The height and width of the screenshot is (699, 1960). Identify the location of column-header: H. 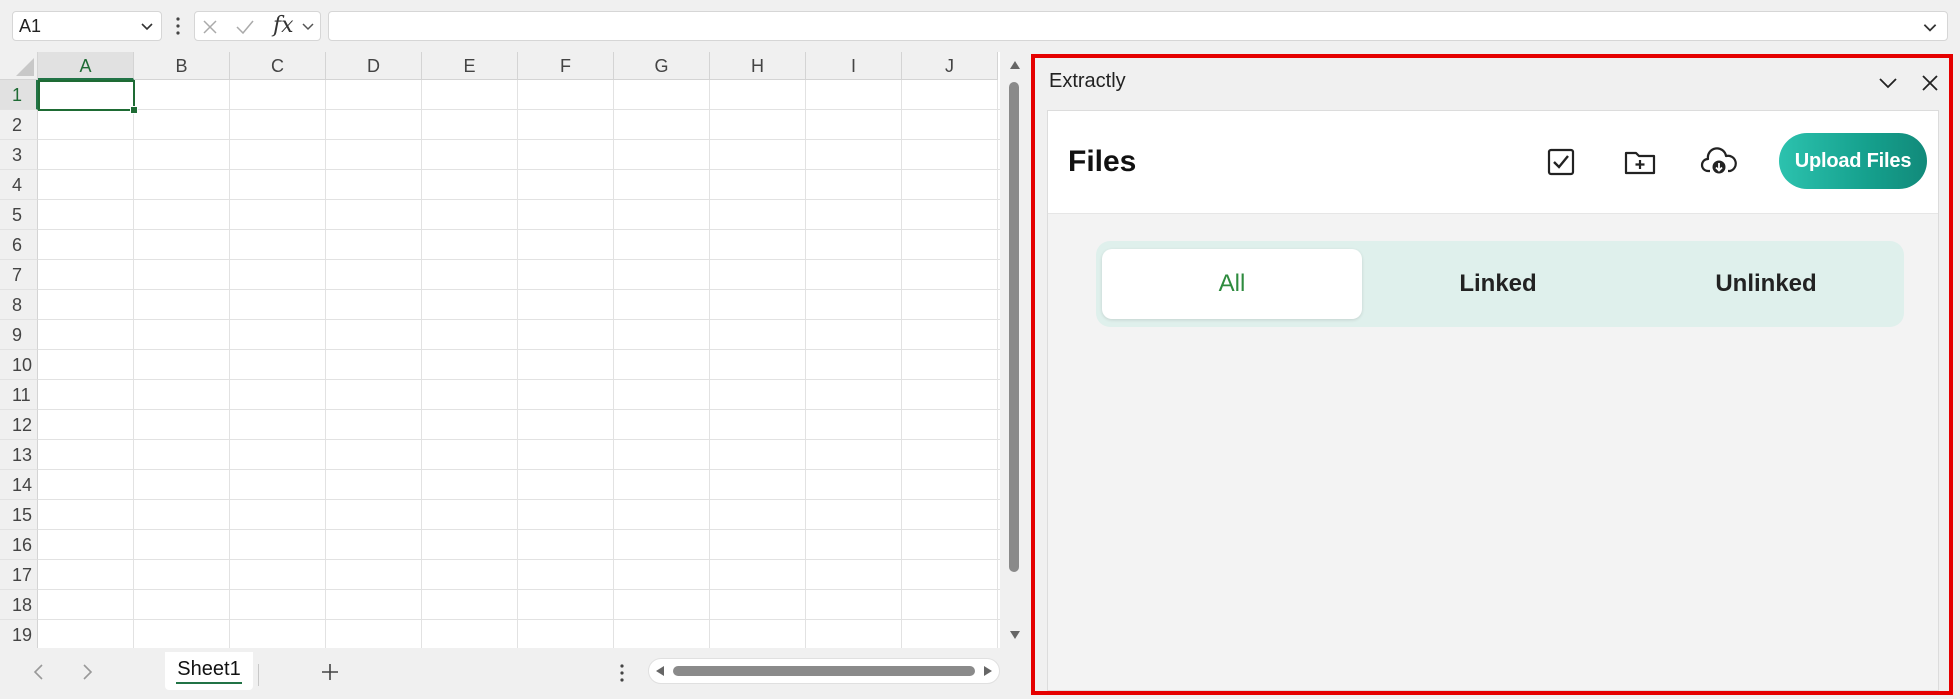
(758, 66).